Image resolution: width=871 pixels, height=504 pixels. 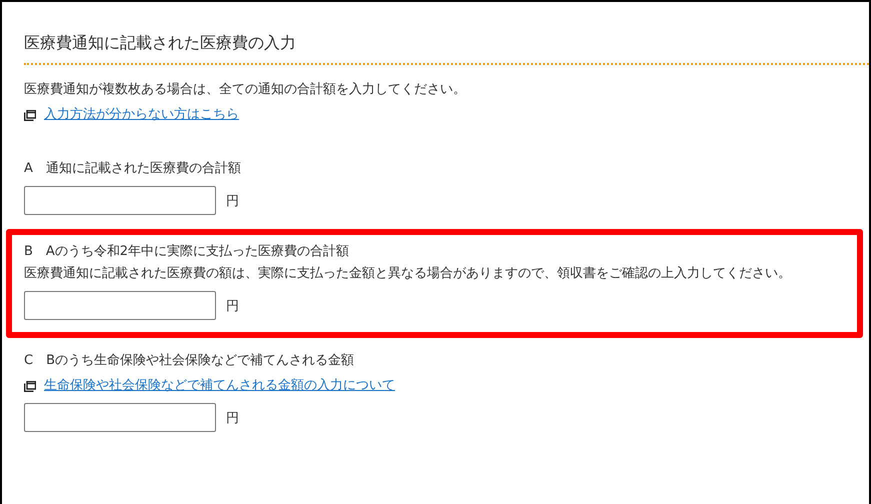 What do you see at coordinates (133, 169) in the screenshot?
I see `field-label: A 通知に記載された医療費の合計額` at bounding box center [133, 169].